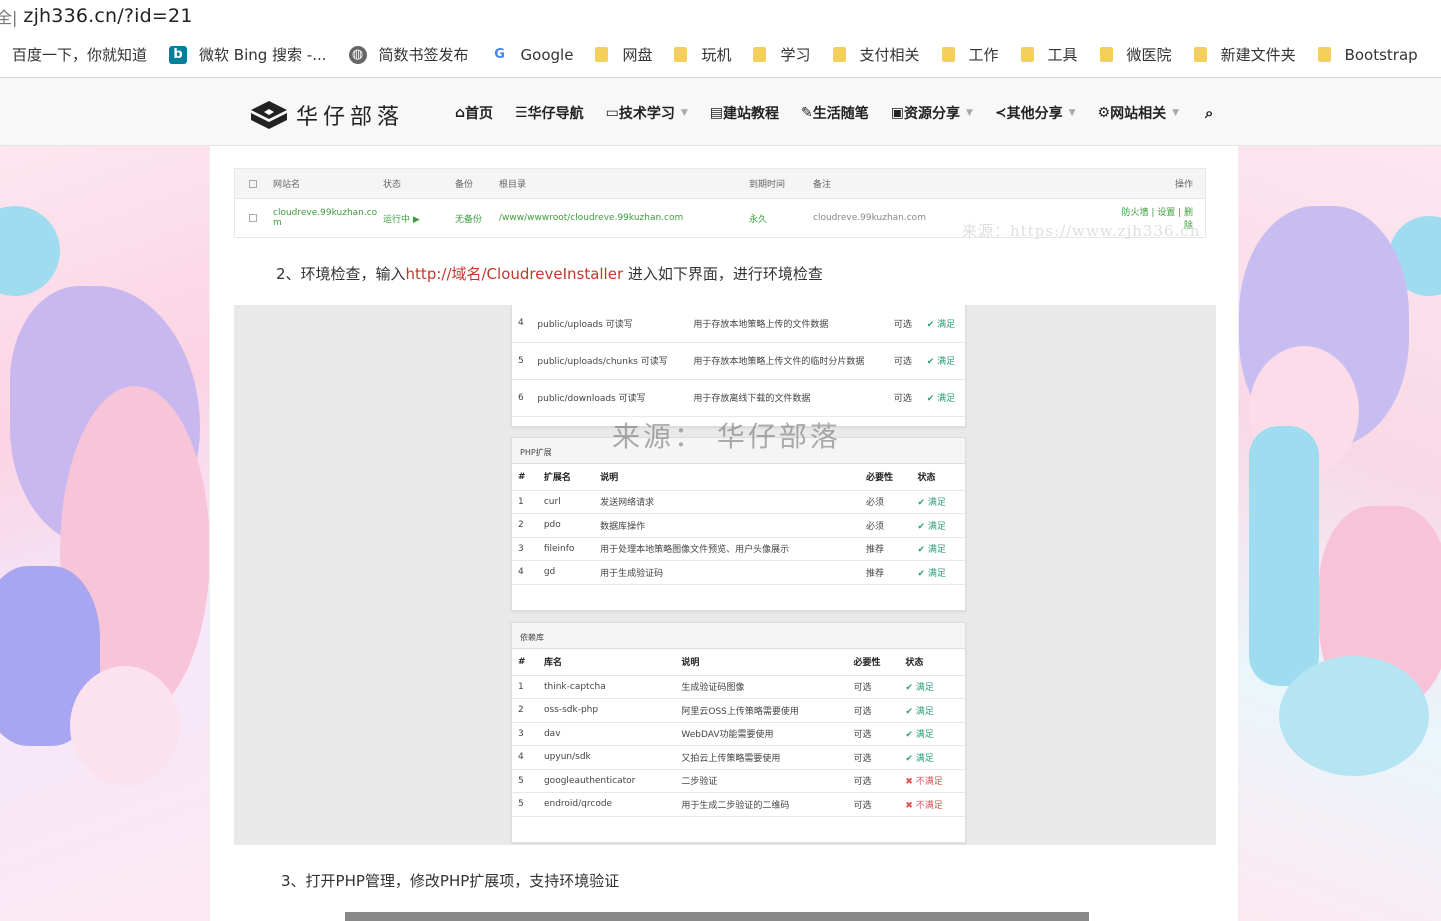  Describe the element at coordinates (1138, 113) in the screenshot. I see `nav-item: ⚙ 网站相关 ▼` at that location.